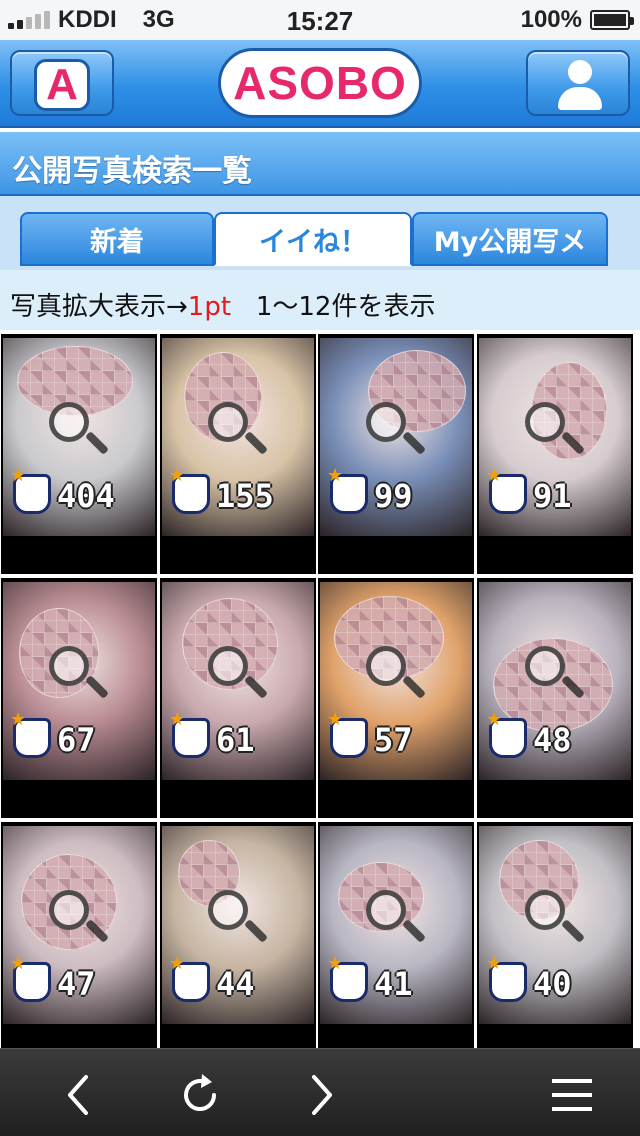 The height and width of the screenshot is (1136, 640). I want to click on photo-thumbnail: ★ 57, so click(396, 681).